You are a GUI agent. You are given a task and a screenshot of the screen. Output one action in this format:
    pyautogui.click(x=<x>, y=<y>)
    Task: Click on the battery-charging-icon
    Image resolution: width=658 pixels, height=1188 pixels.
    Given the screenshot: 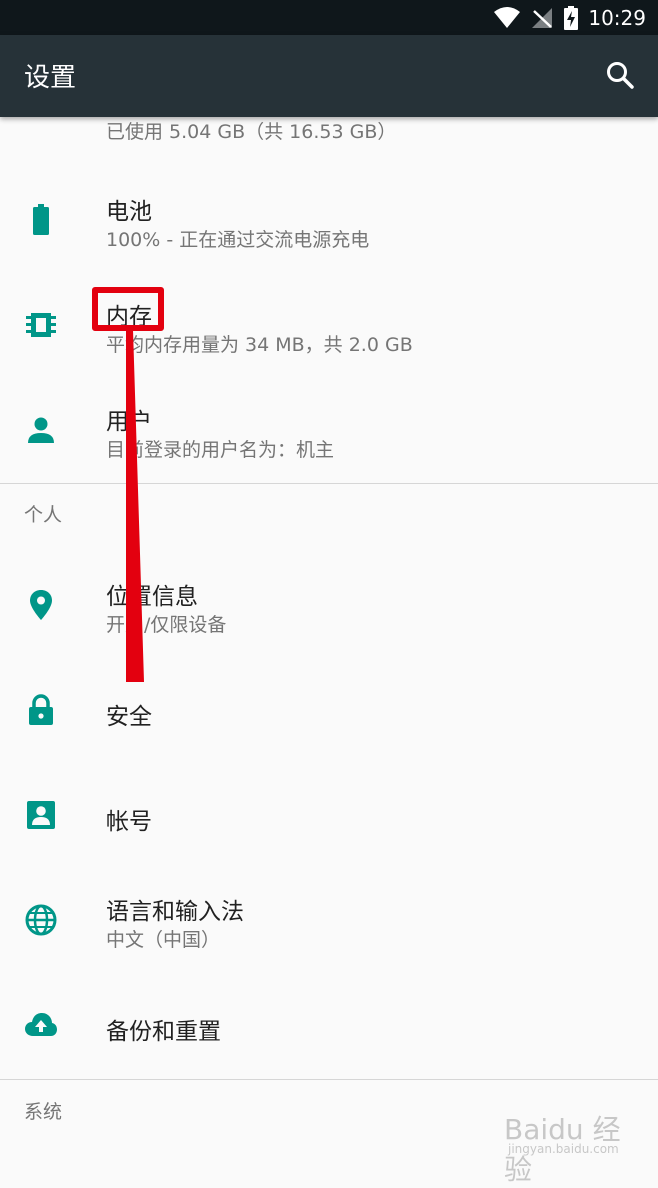 What is the action you would take?
    pyautogui.click(x=41, y=219)
    